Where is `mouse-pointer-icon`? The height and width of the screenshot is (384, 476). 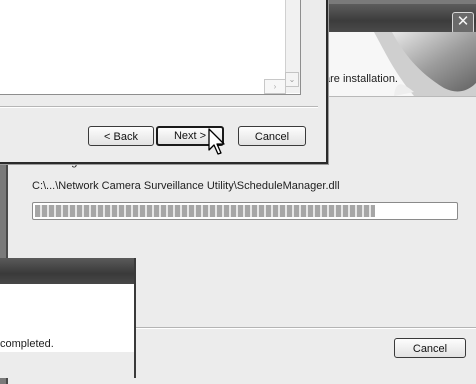 mouse-pointer-icon is located at coordinates (216, 141).